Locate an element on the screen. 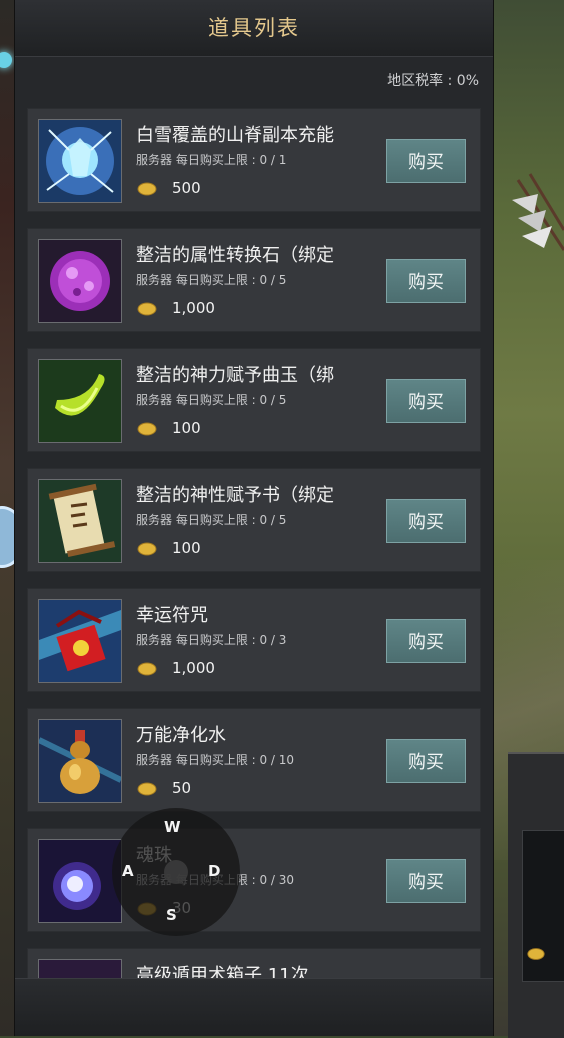 The image size is (564, 1038). purchase-limit: 服务器 每日购买上限 : 0 / 10 is located at coordinates (215, 760).